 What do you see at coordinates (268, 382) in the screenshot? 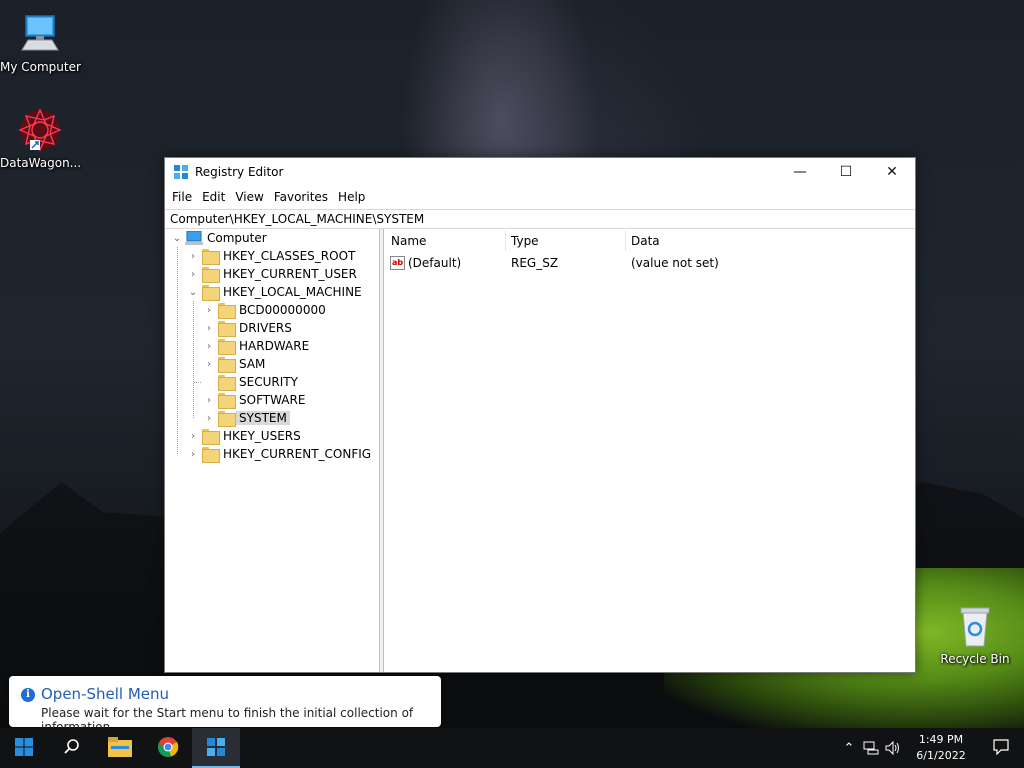
I see `tree-node-label: SECURITY` at bounding box center [268, 382].